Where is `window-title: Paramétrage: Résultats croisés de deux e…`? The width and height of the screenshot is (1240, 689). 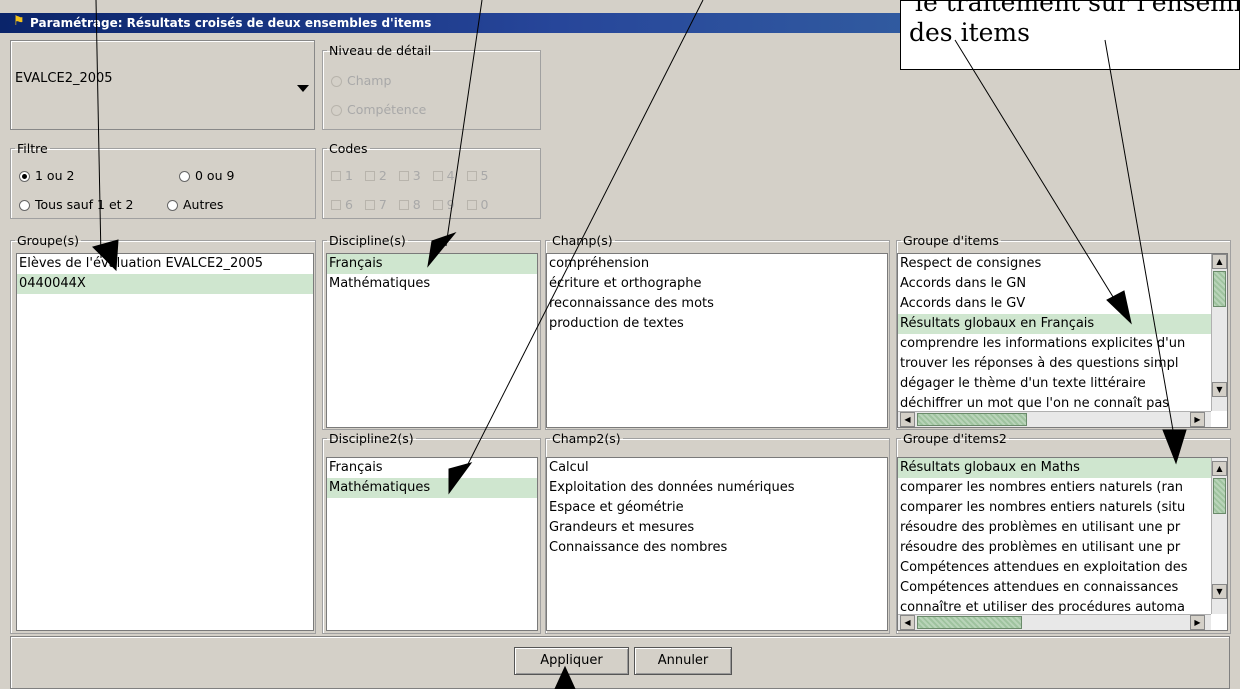
window-title: Paramétrage: Résultats croisés de deux e… is located at coordinates (231, 23).